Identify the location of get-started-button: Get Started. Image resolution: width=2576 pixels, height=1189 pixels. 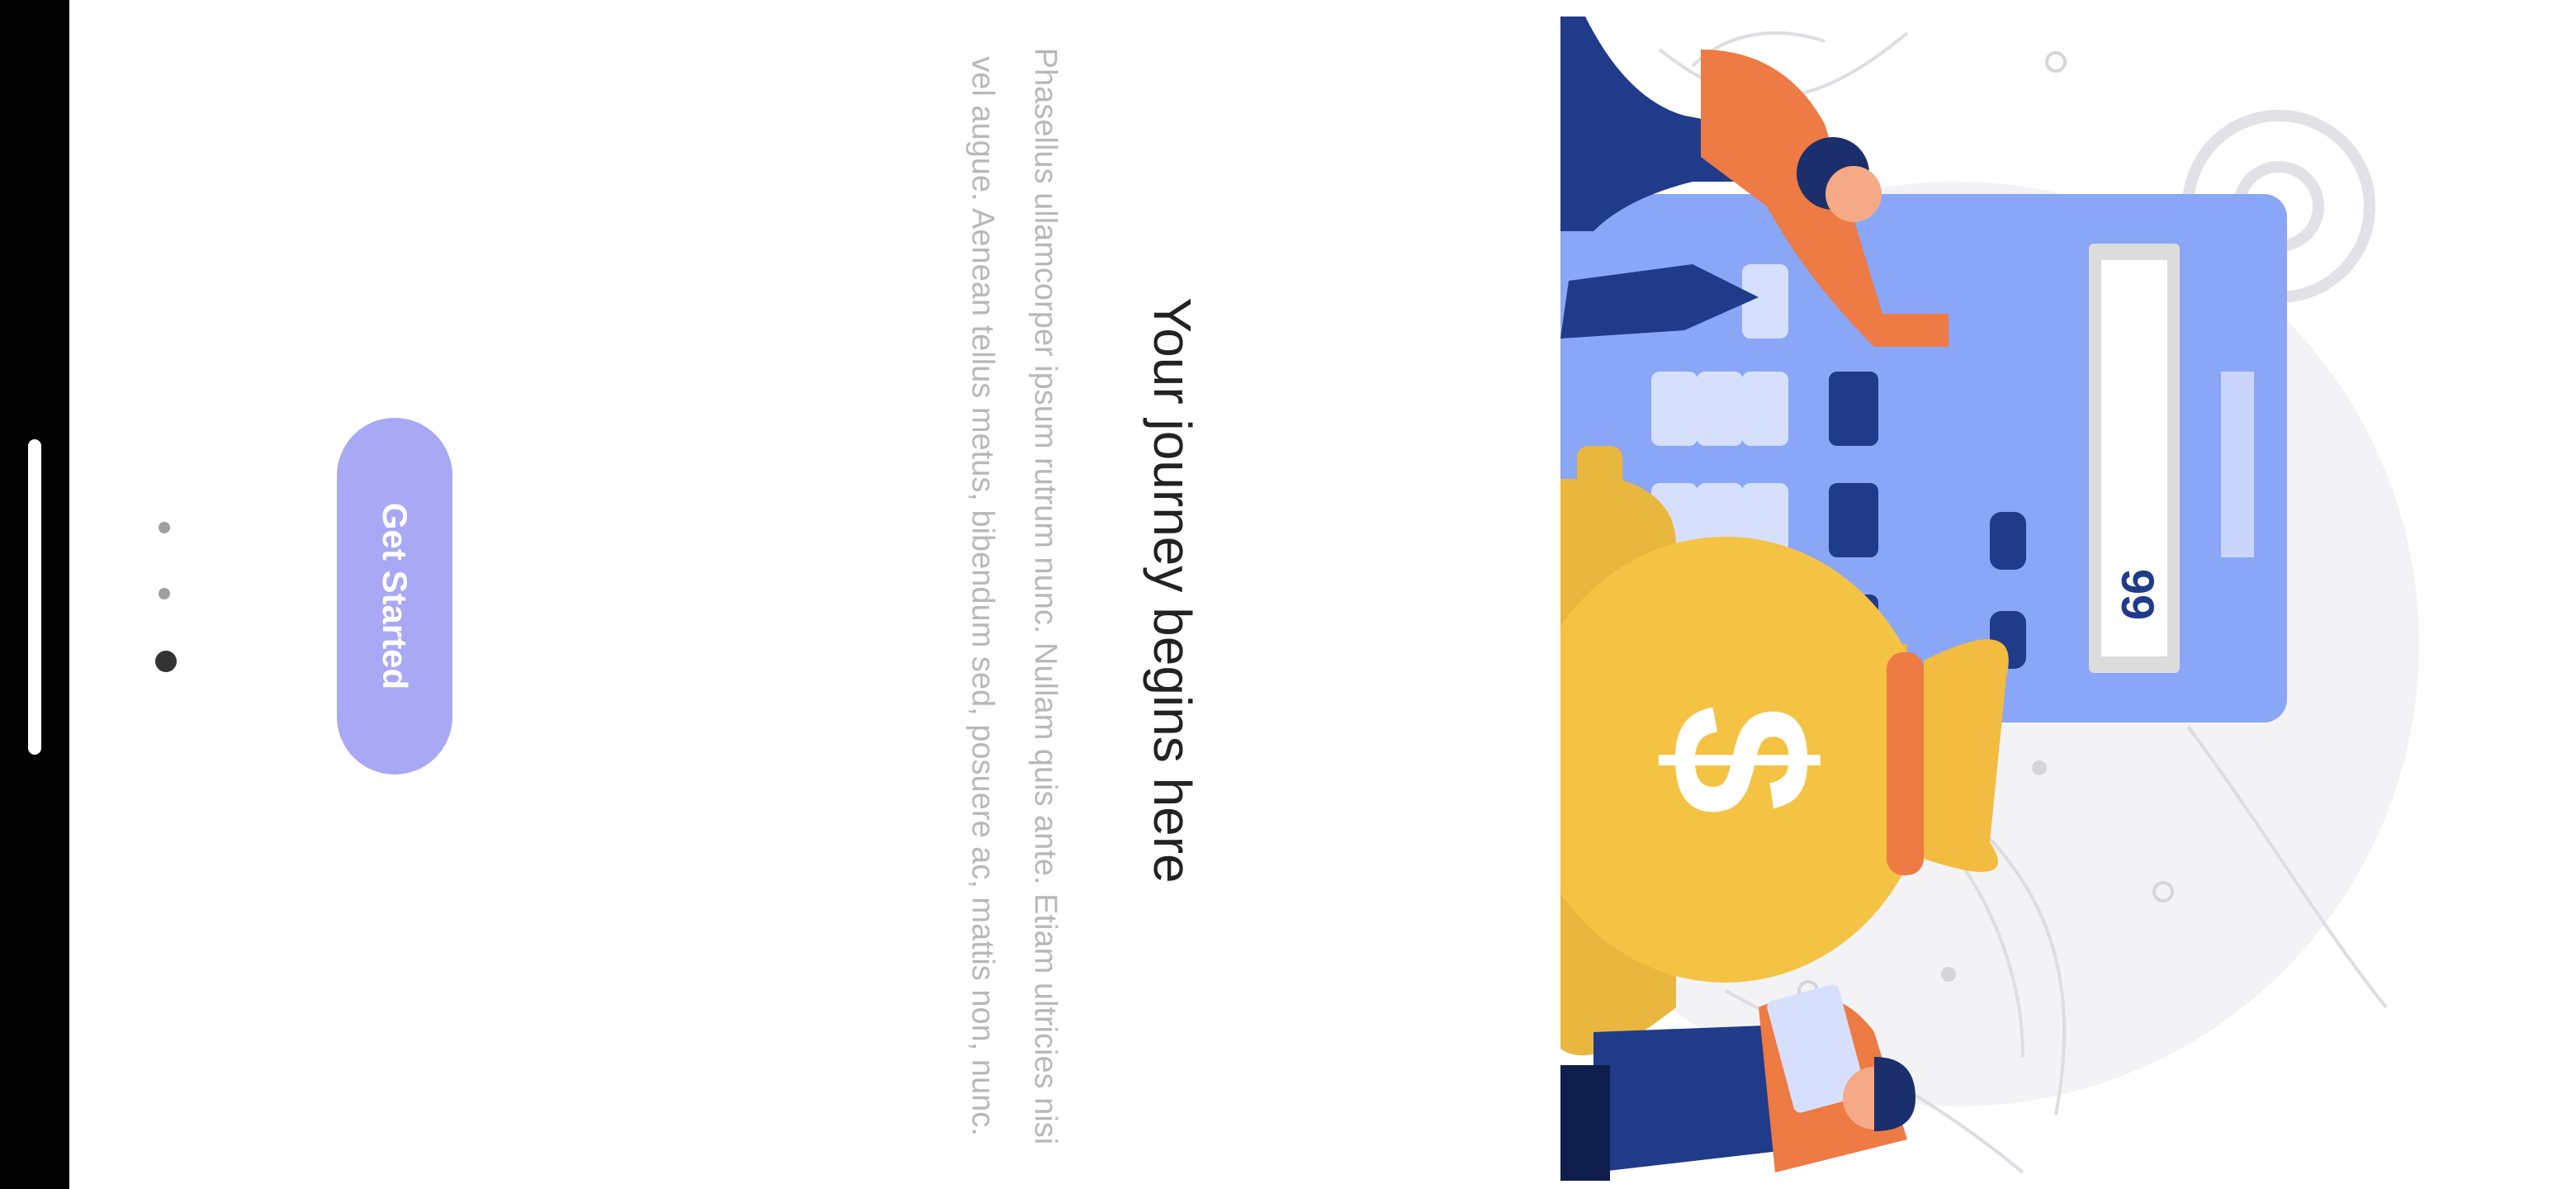
(394, 596).